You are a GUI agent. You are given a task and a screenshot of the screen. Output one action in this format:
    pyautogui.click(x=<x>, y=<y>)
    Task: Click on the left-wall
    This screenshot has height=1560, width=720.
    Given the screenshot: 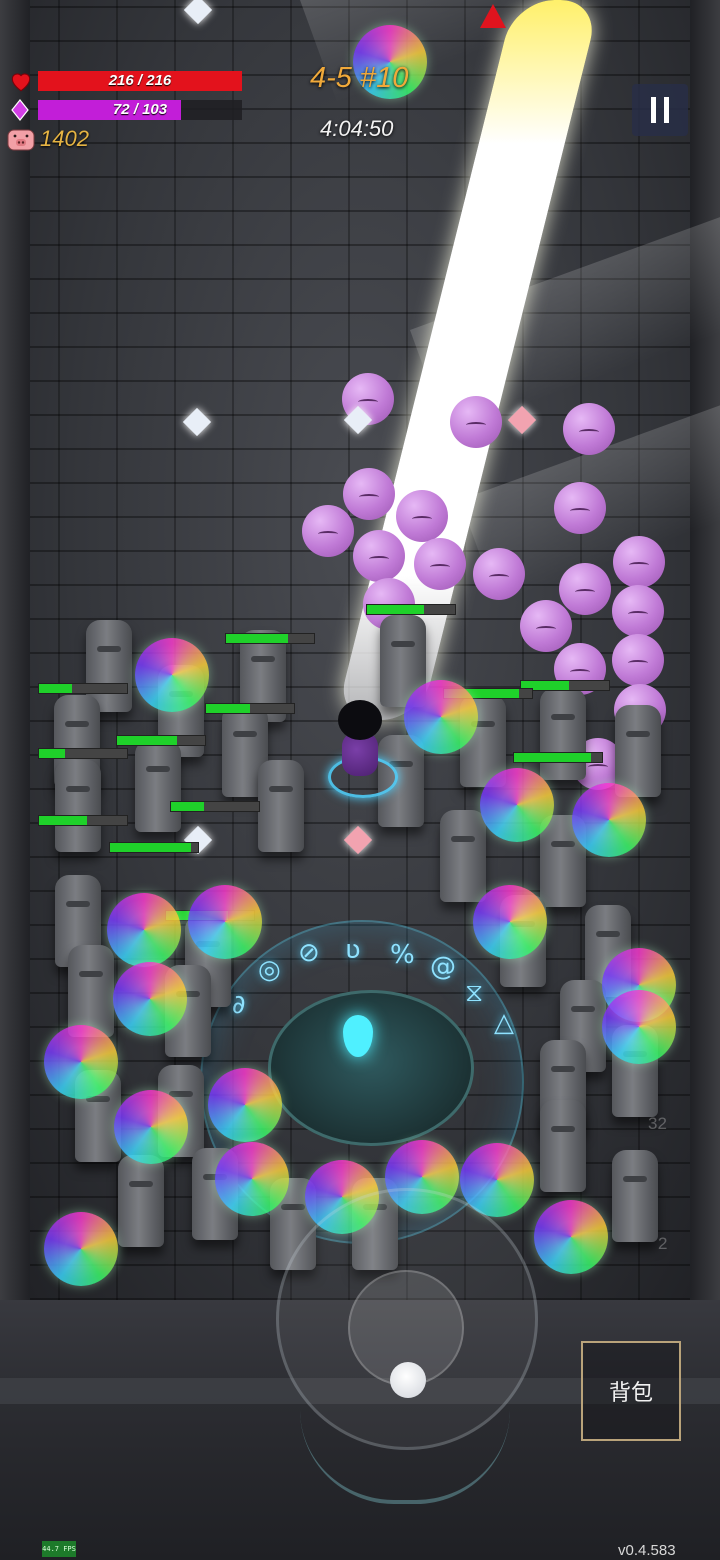 What is the action you would take?
    pyautogui.click(x=15, y=650)
    